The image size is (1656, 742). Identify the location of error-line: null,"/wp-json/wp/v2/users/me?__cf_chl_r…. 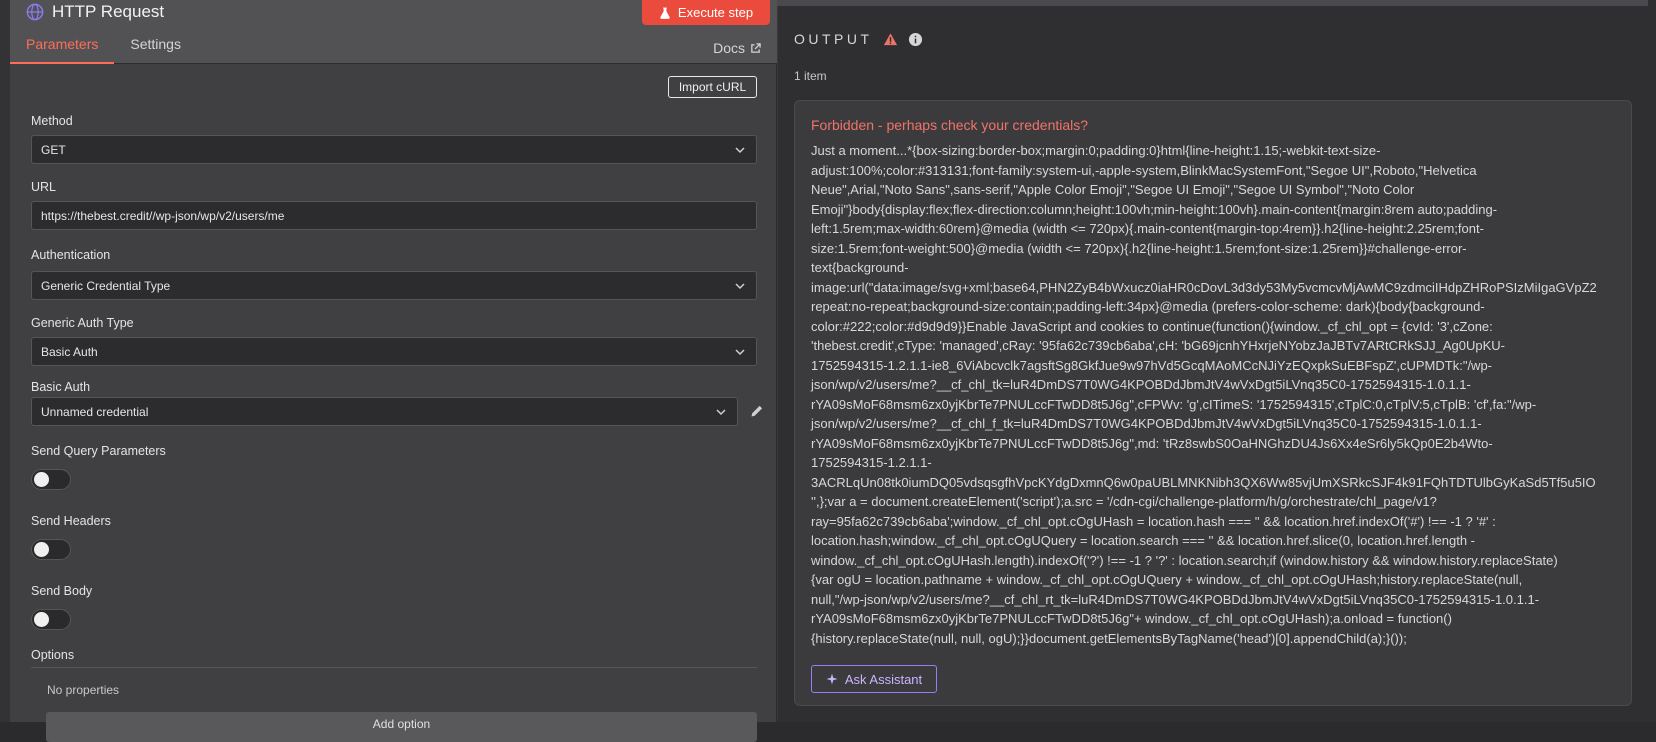
(1175, 599).